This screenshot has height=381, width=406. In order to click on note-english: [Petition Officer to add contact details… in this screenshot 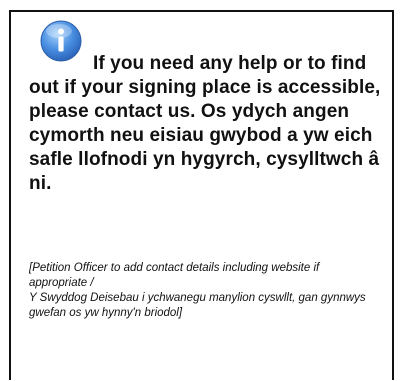, I will do `click(174, 275)`.